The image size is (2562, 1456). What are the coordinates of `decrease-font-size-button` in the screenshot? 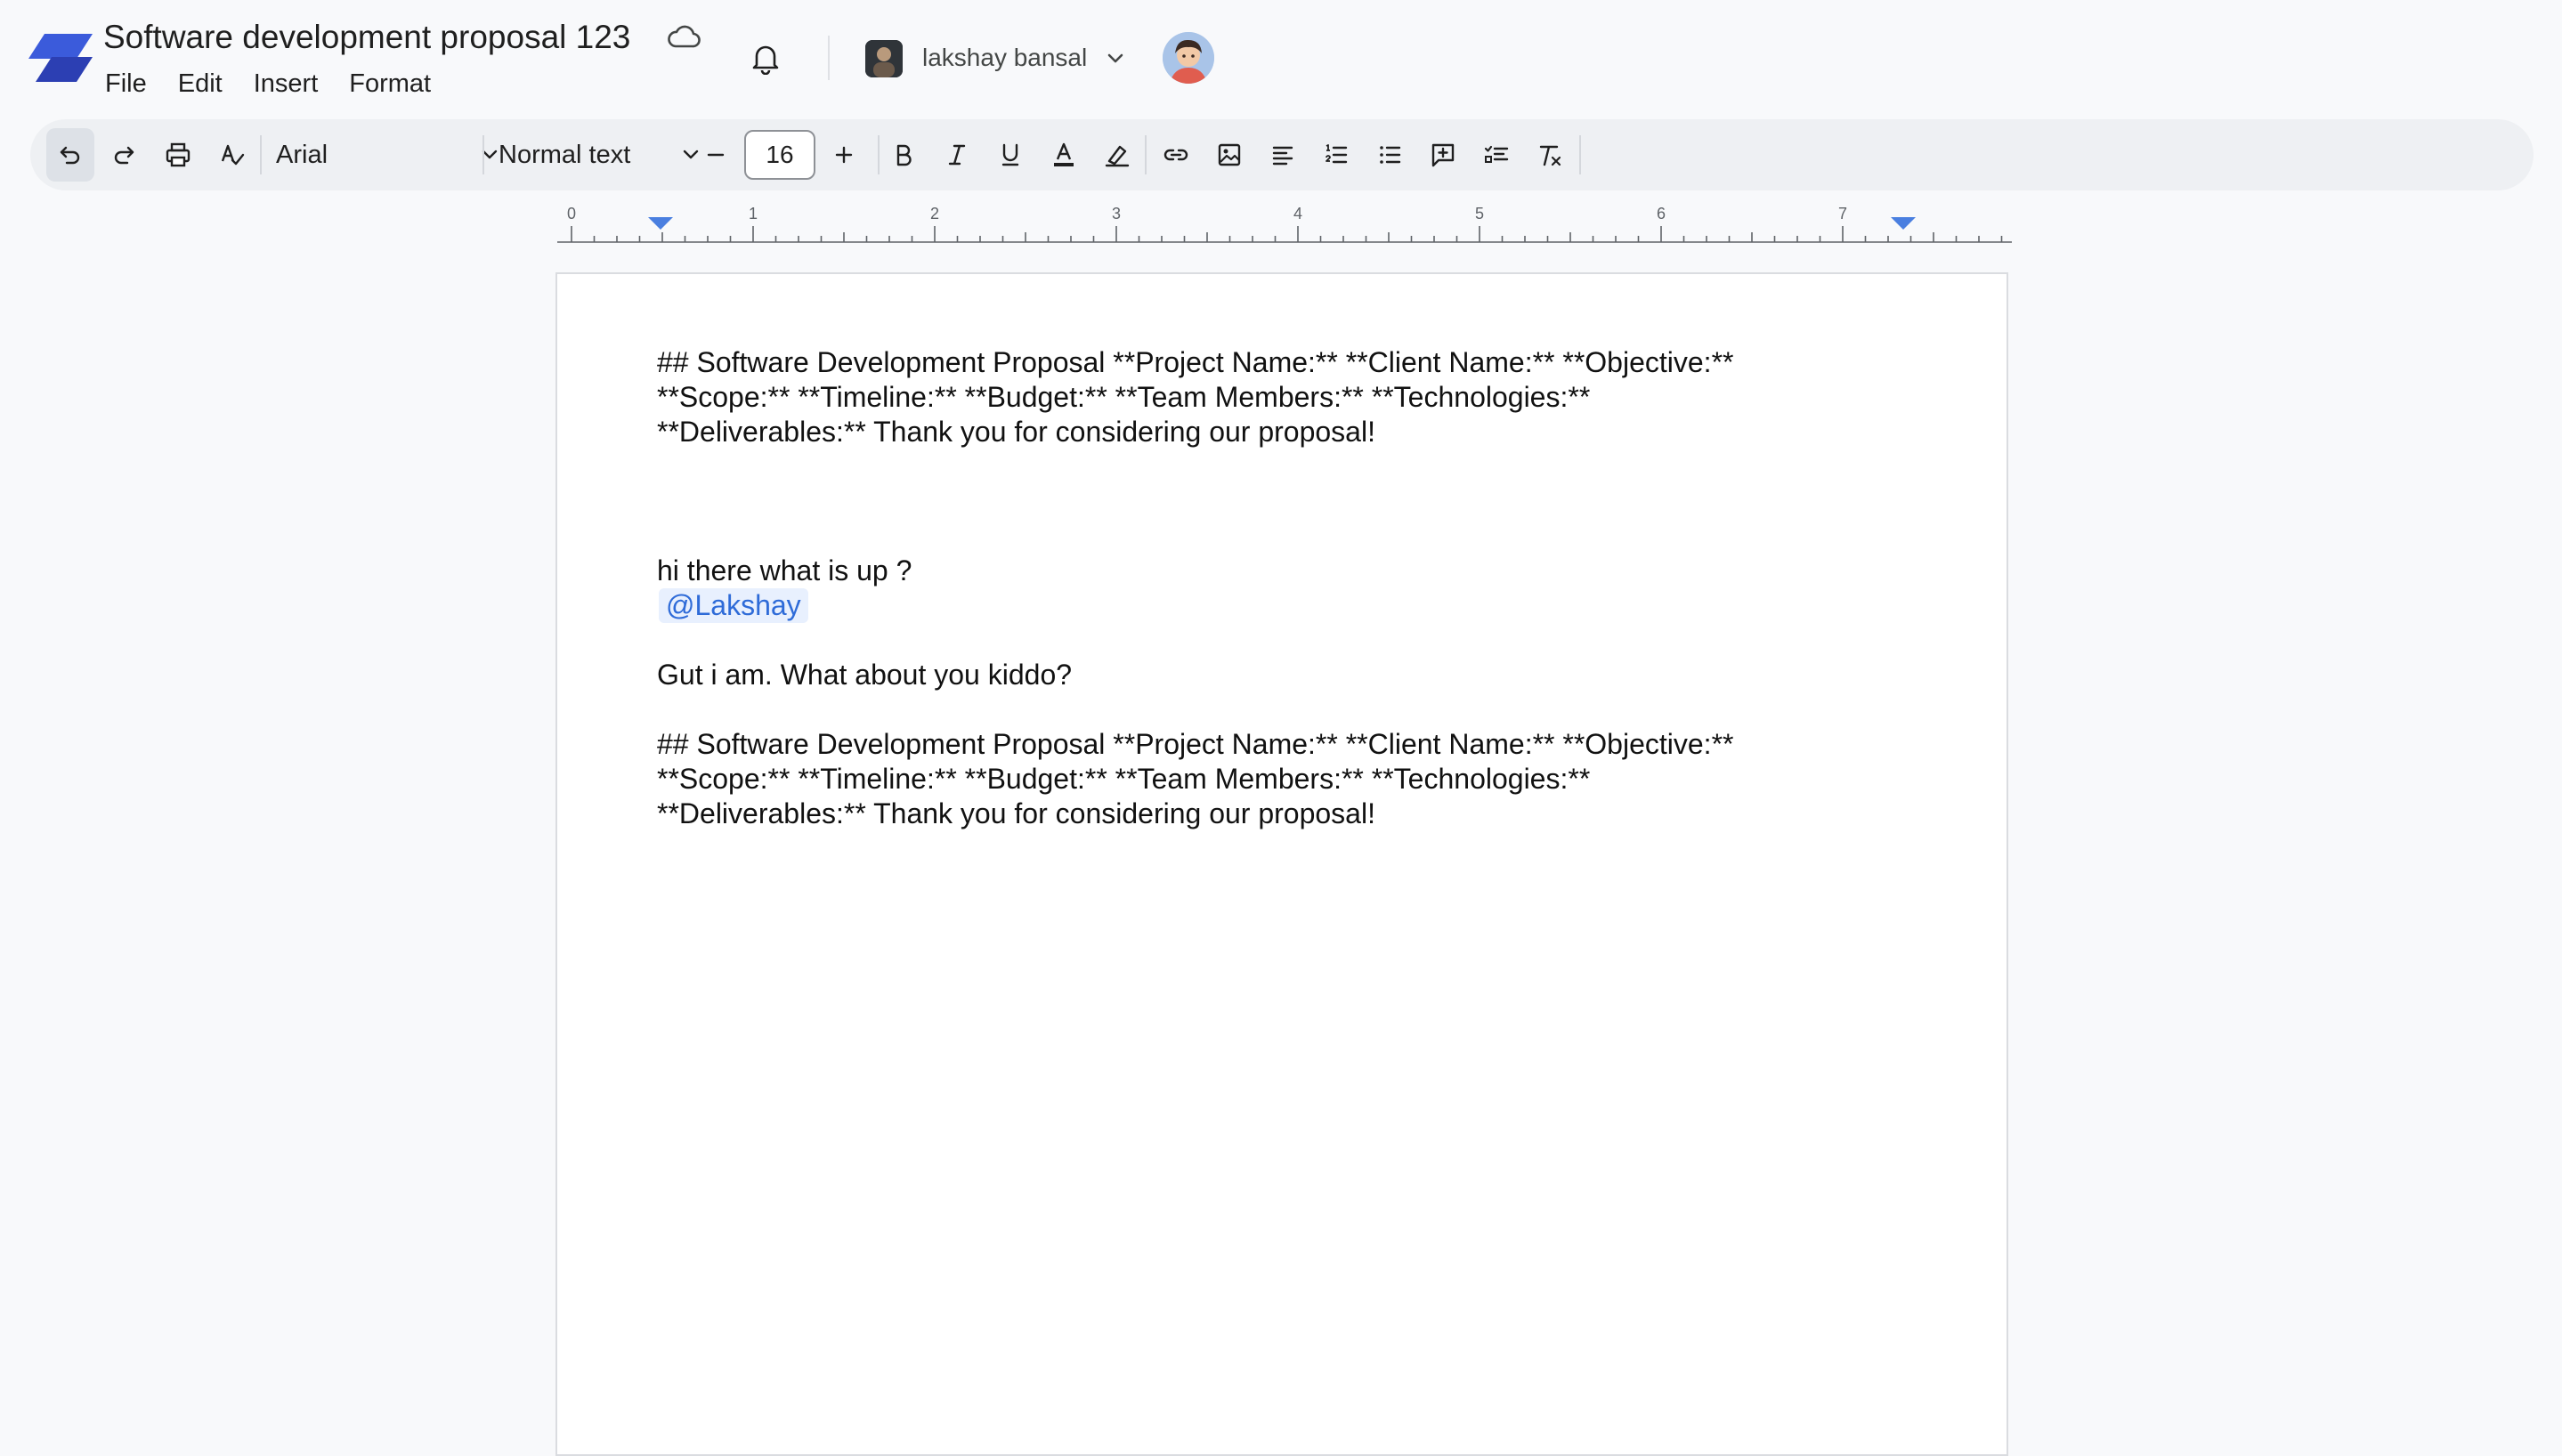 It's located at (716, 155).